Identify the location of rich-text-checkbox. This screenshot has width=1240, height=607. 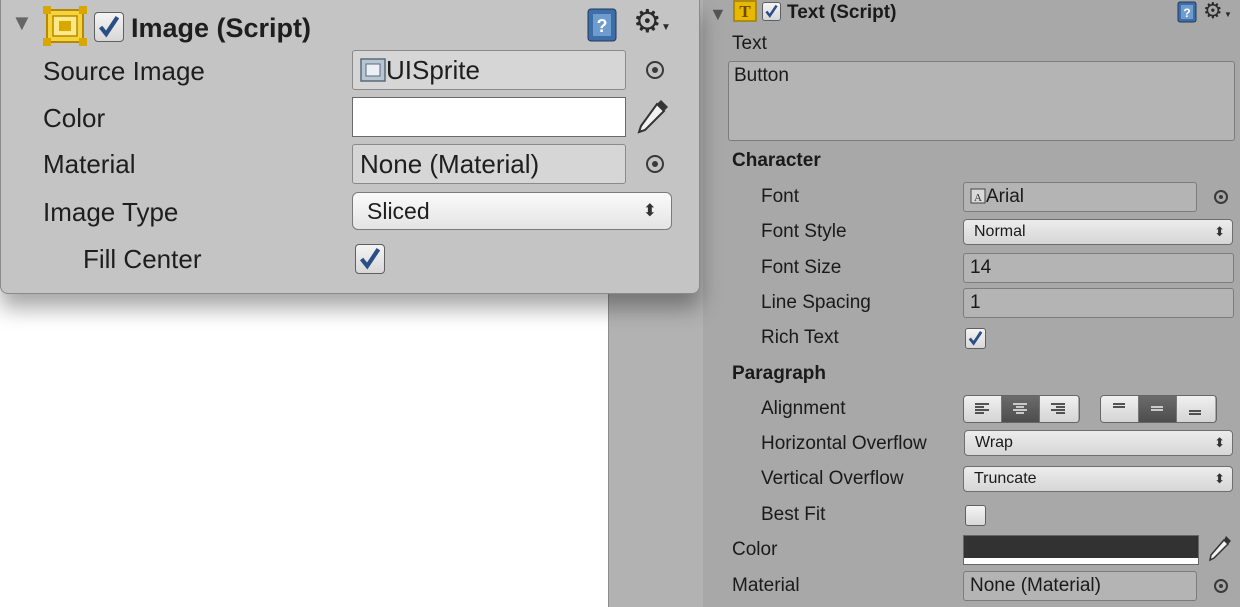
(975, 338).